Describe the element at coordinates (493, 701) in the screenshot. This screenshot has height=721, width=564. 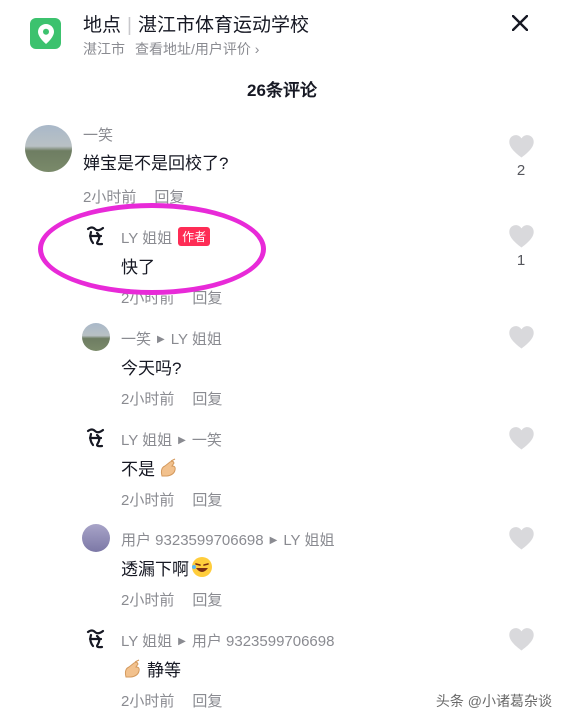
I see `watermark: 头条 @小诸葛杂谈` at that location.